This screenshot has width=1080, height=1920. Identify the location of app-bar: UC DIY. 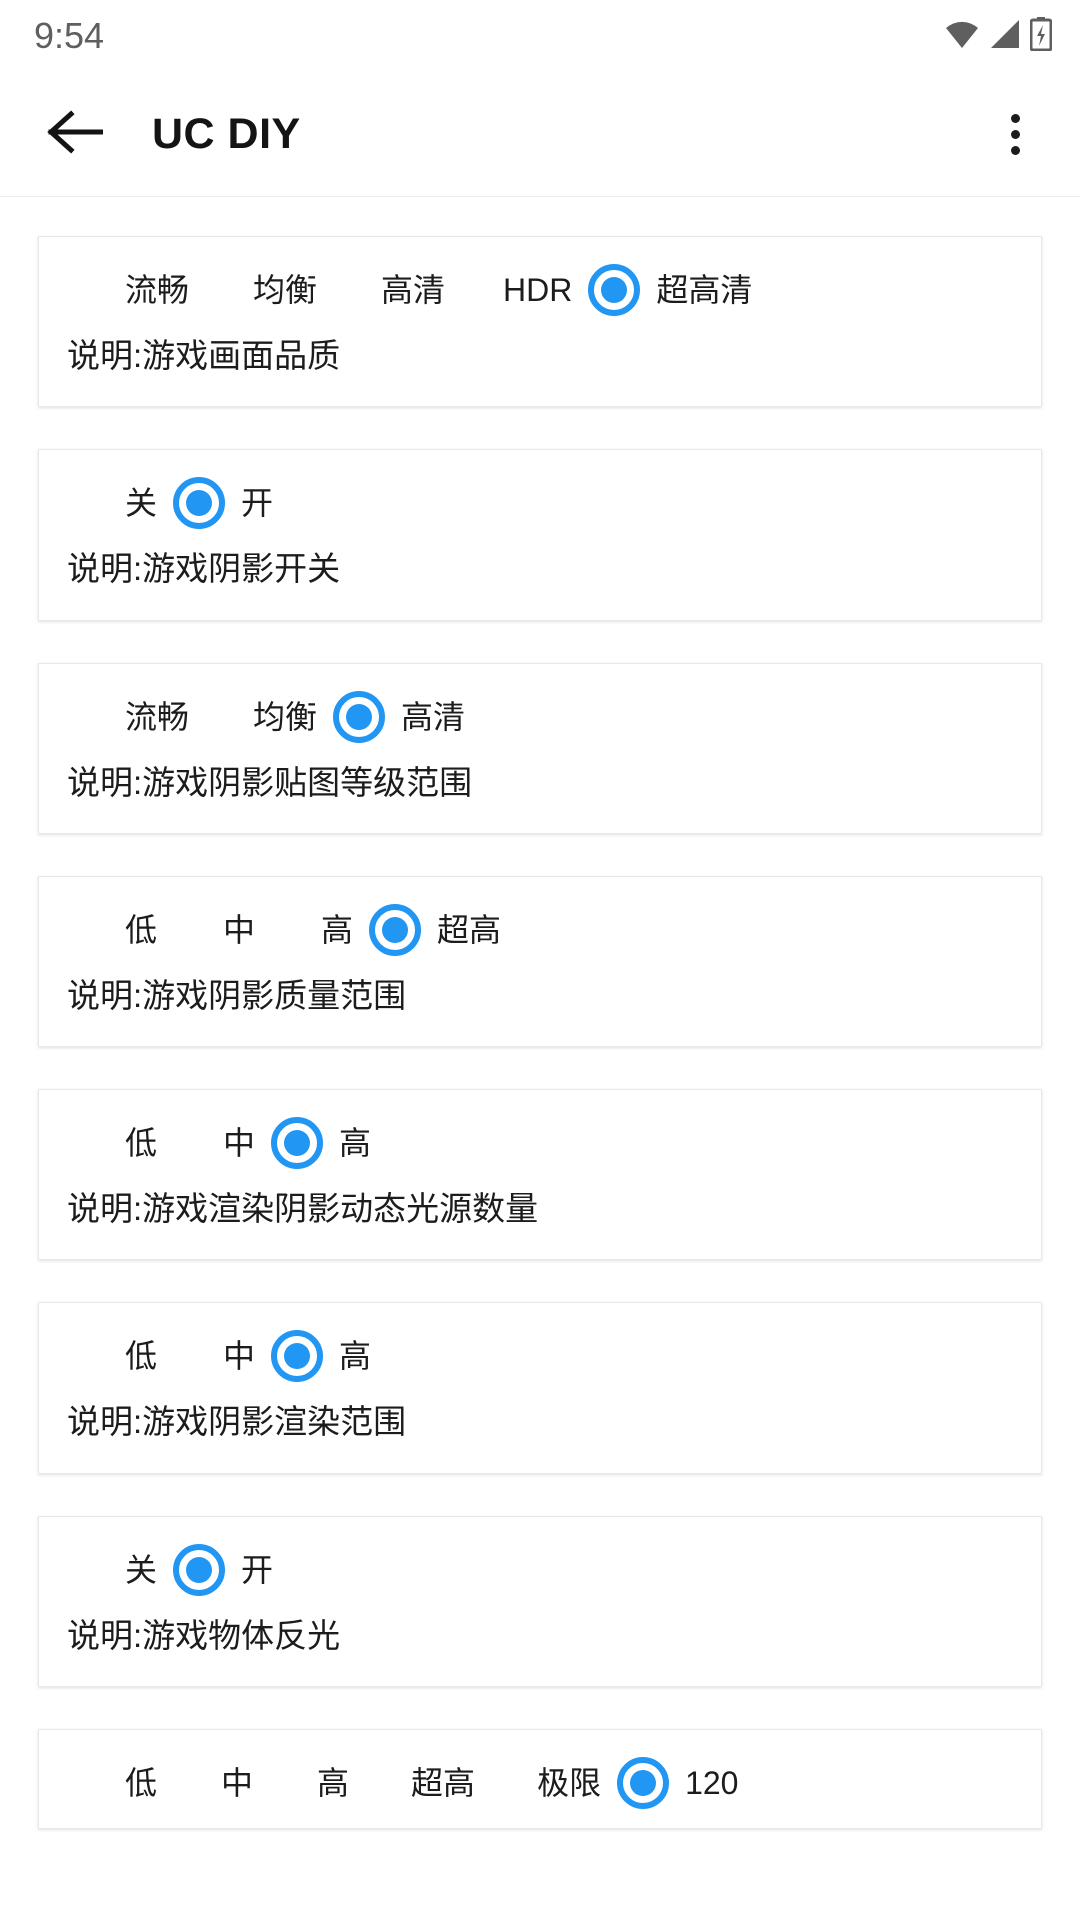
(540, 134).